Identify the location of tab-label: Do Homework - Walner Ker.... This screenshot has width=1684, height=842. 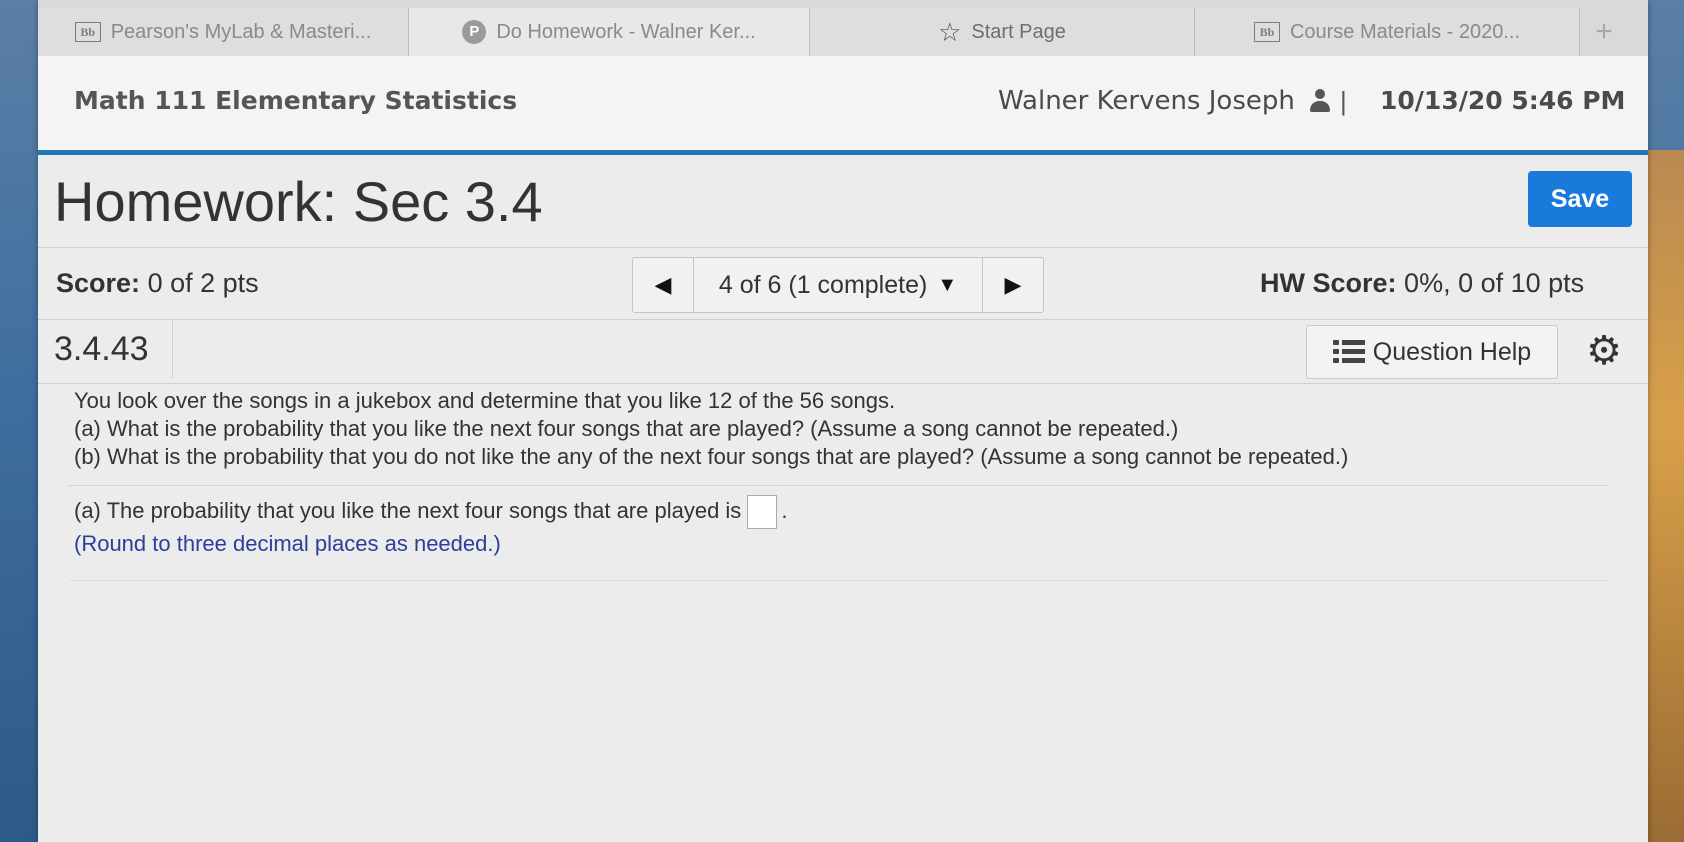
(626, 31).